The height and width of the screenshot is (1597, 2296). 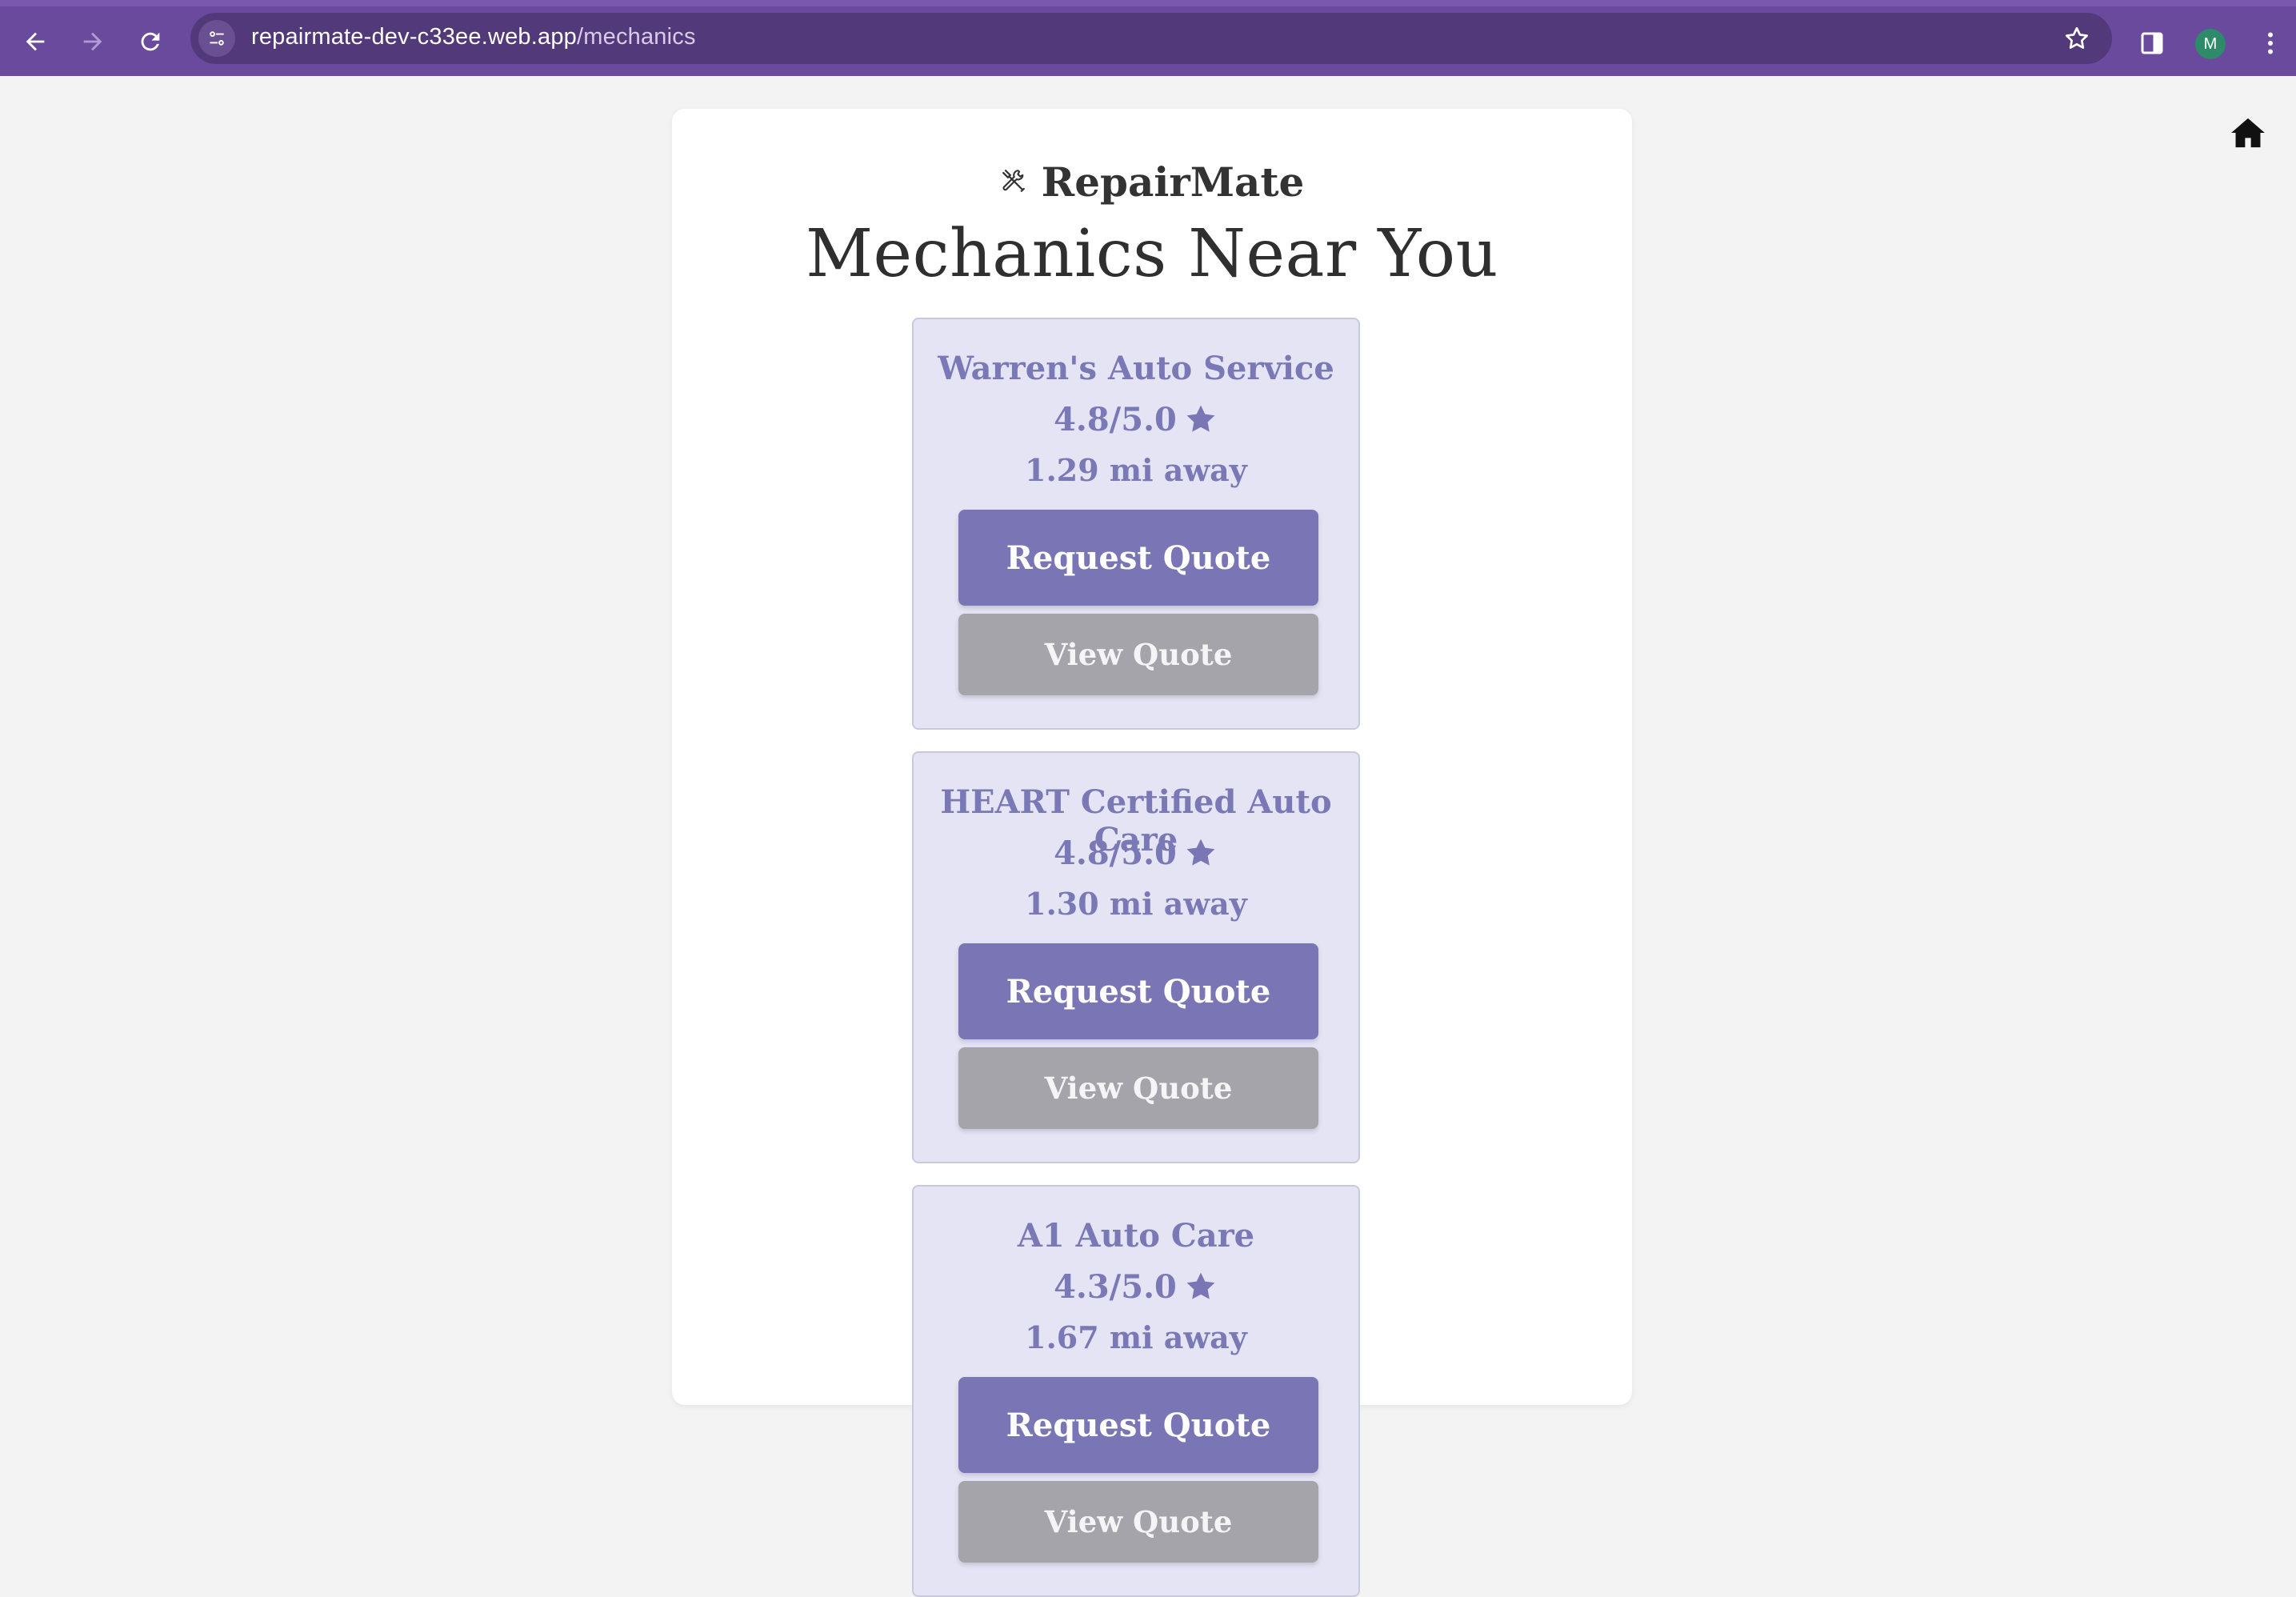 I want to click on mechanic-distance: 1.29 mi away, so click(x=1136, y=470).